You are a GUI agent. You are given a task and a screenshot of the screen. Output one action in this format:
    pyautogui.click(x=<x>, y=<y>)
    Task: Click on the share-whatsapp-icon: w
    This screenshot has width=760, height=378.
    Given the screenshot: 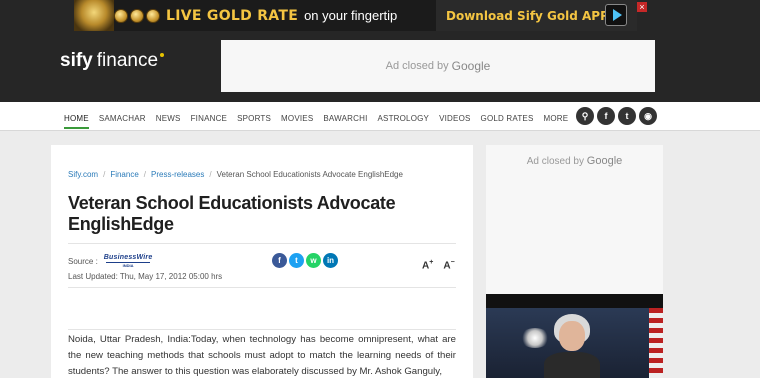 What is the action you would take?
    pyautogui.click(x=313, y=260)
    